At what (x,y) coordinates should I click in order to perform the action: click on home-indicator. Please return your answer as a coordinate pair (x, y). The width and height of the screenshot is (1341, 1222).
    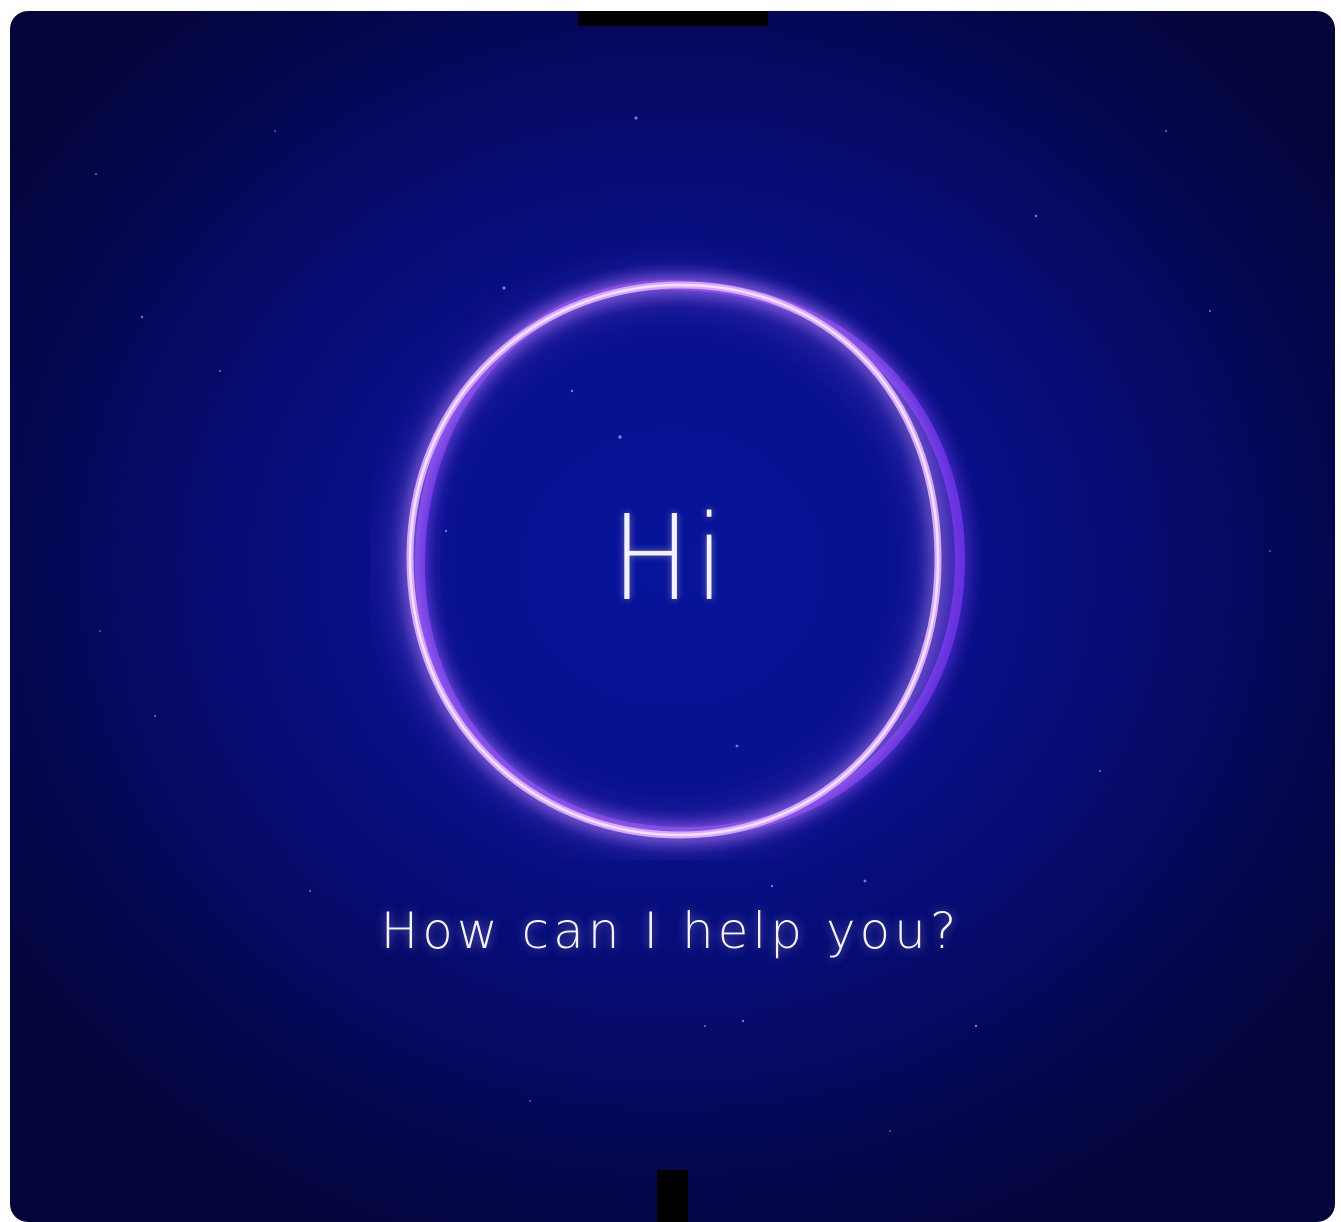
    Looking at the image, I should click on (672, 1196).